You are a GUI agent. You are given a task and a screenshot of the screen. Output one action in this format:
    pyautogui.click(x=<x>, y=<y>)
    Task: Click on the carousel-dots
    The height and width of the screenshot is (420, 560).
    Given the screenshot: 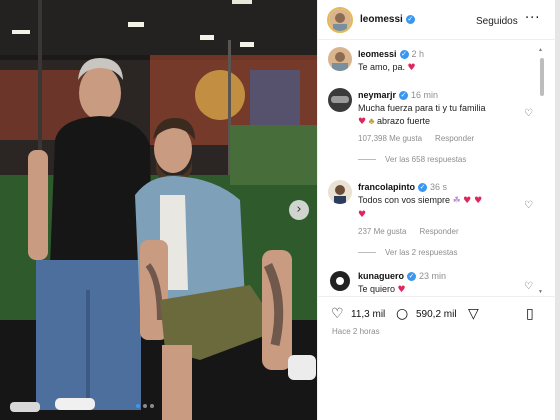 What is the action you would take?
    pyautogui.click(x=145, y=406)
    